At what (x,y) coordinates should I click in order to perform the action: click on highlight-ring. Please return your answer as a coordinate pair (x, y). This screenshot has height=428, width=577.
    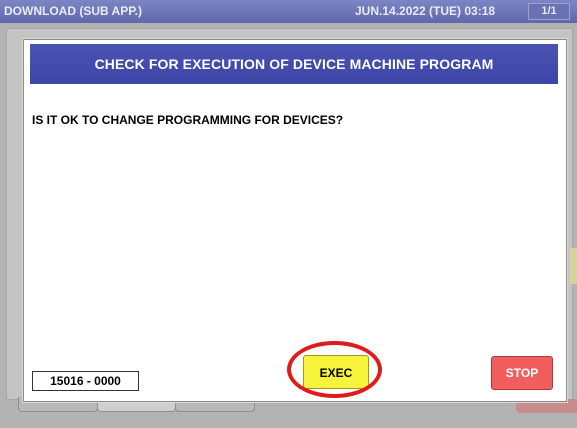
    Looking at the image, I should click on (334, 369).